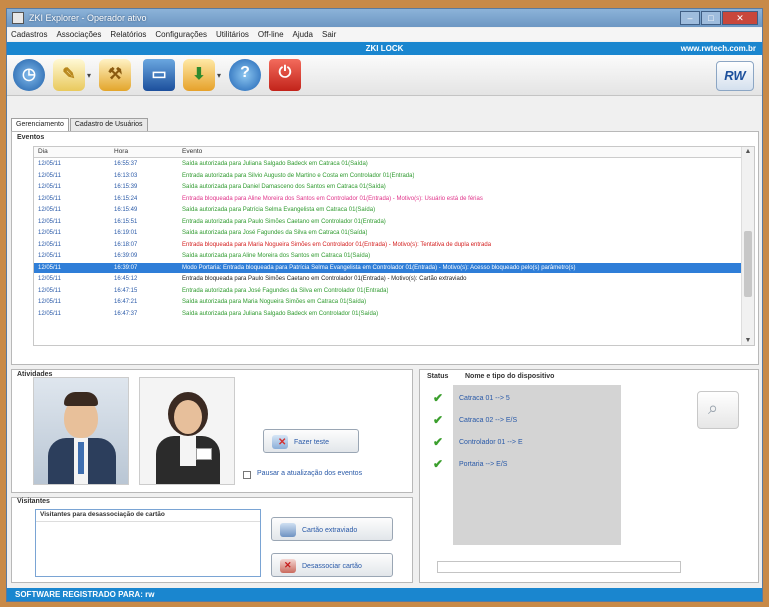 Image resolution: width=769 pixels, height=607 pixels. I want to click on device-item: Catraca 01 --> 5, so click(544, 402).